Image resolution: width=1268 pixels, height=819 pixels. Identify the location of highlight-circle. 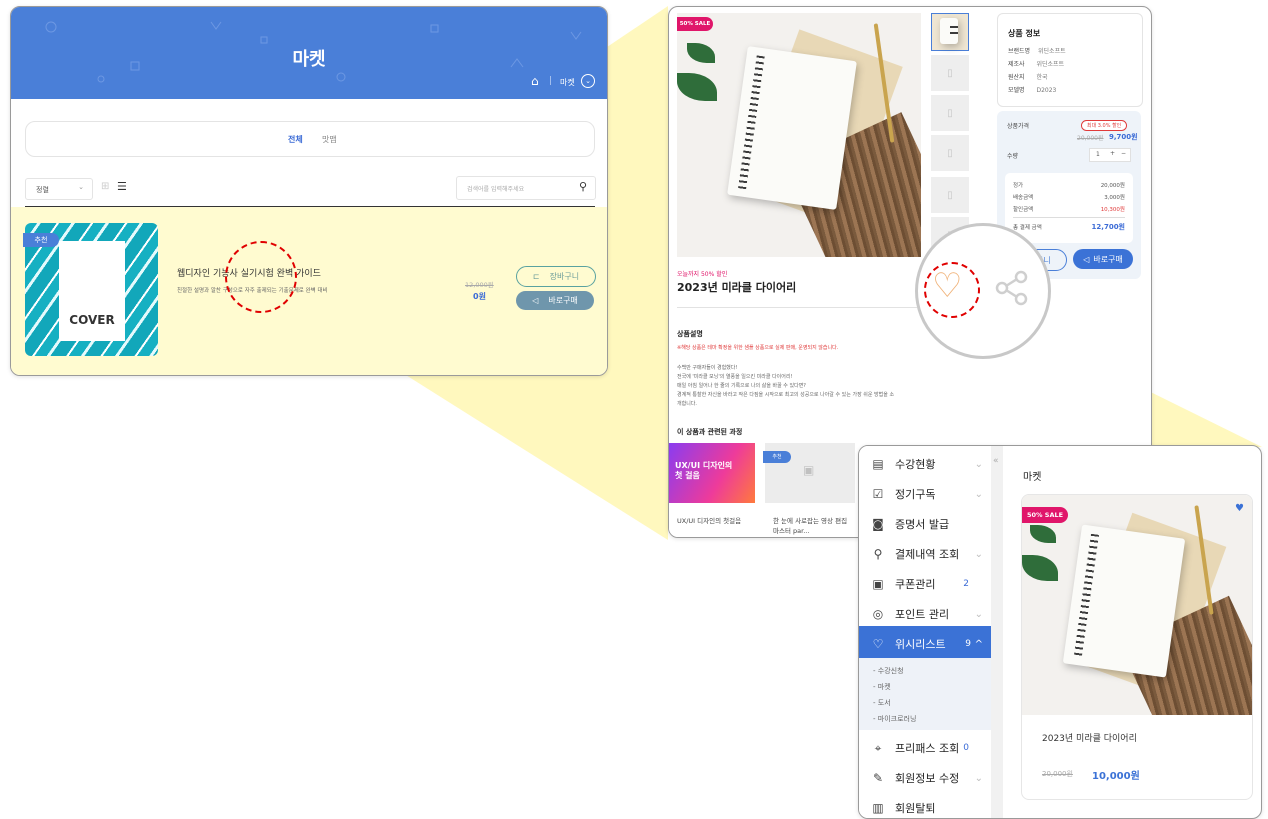
(952, 290).